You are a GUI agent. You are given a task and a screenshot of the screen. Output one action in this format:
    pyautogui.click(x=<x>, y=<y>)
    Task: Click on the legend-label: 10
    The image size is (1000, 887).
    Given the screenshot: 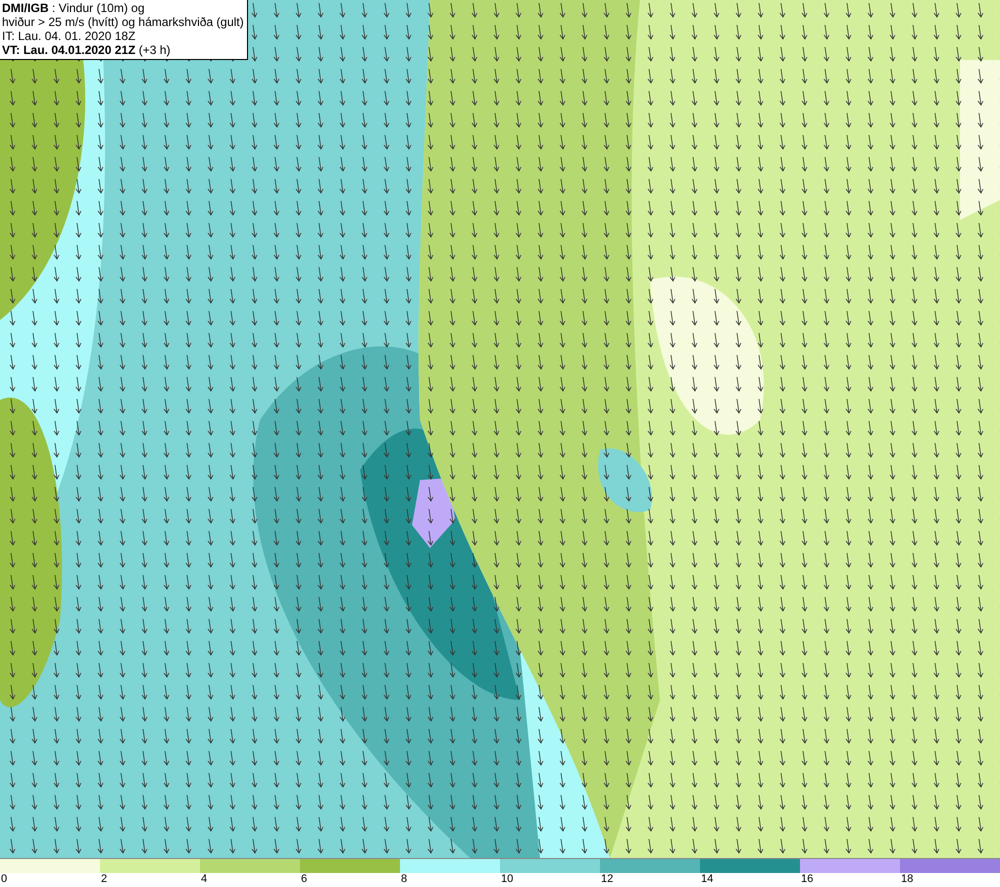 What is the action you would take?
    pyautogui.click(x=507, y=879)
    